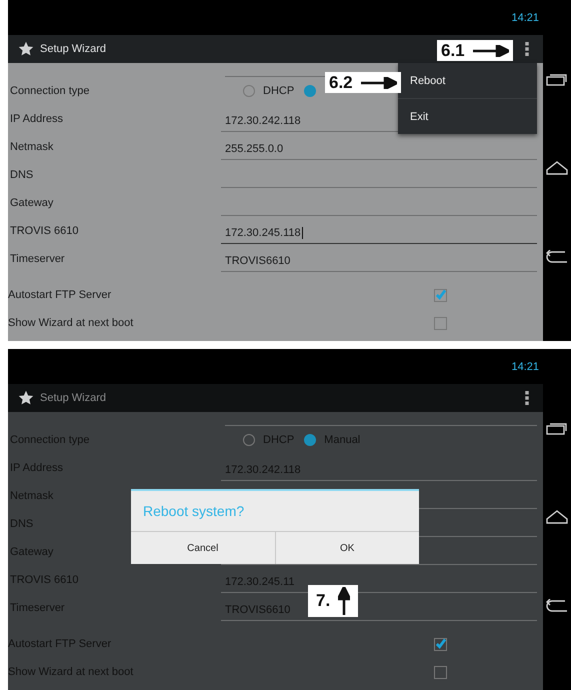  What do you see at coordinates (379, 149) in the screenshot?
I see `input-field: 255.255.0.0` at bounding box center [379, 149].